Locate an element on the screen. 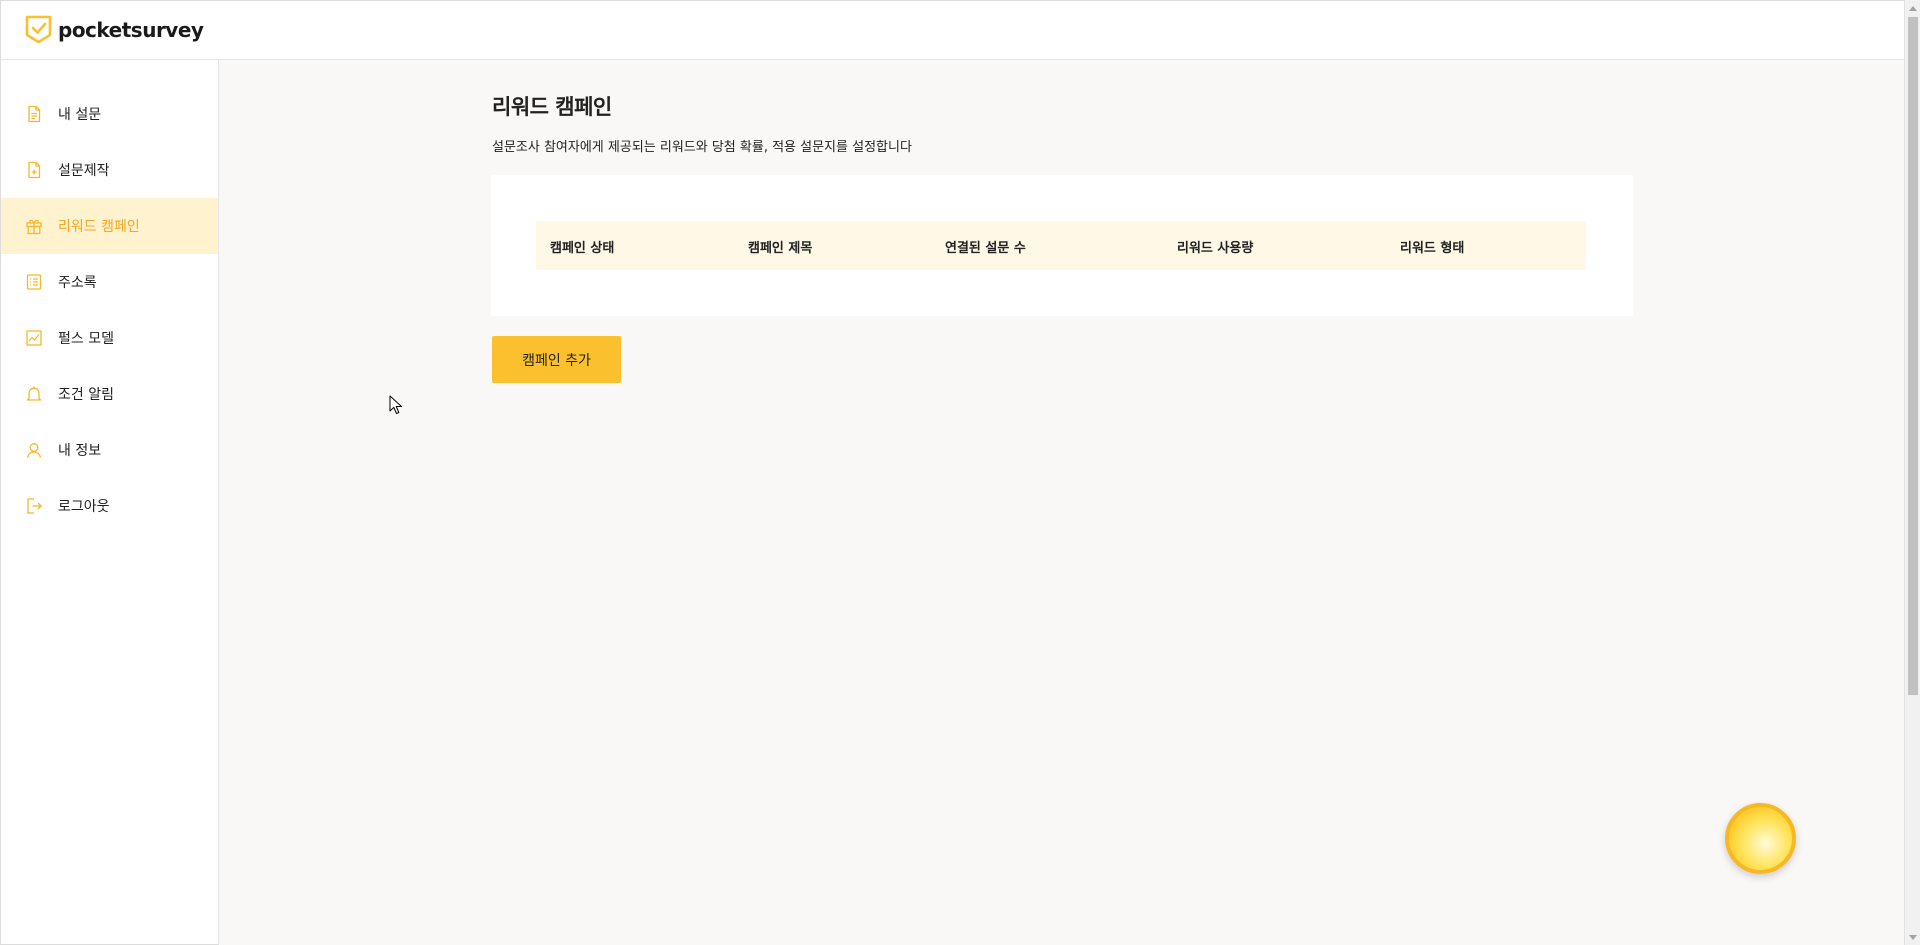  page-title: 리워드 캠페인 is located at coordinates (552, 107).